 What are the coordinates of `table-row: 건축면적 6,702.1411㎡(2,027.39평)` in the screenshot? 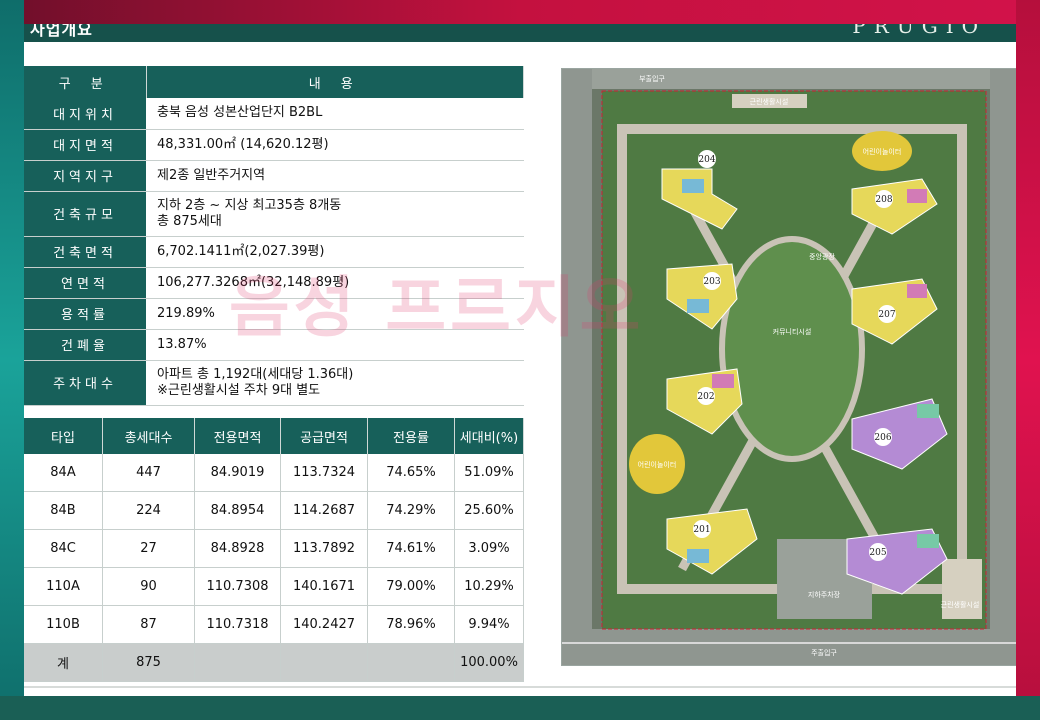 It's located at (274, 252).